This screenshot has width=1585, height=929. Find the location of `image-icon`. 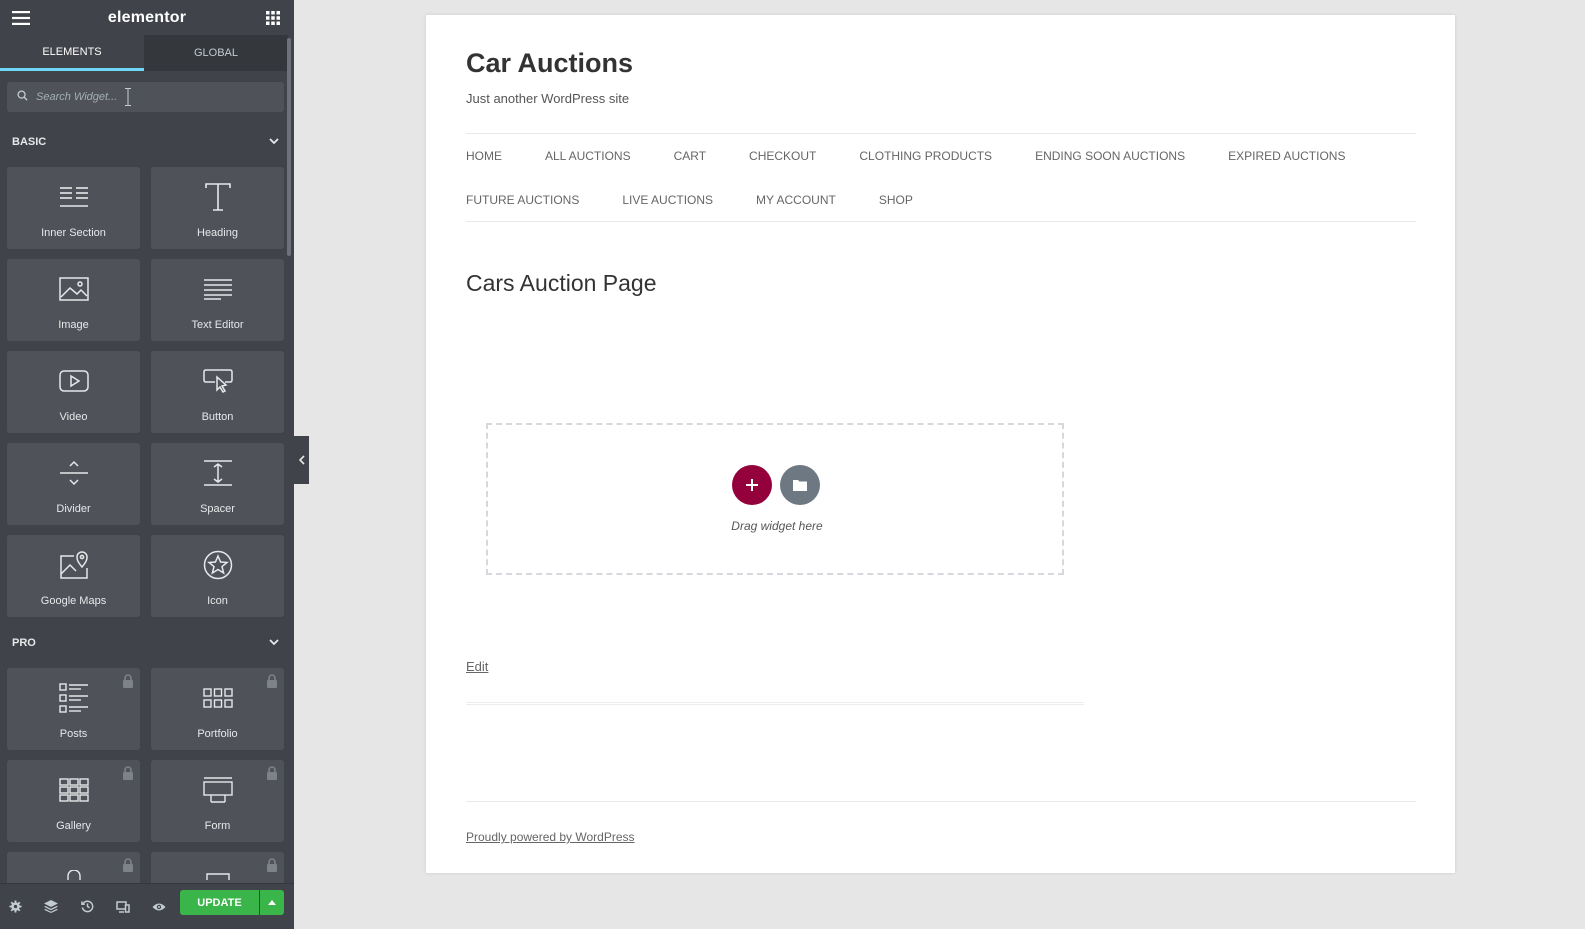

image-icon is located at coordinates (74, 289).